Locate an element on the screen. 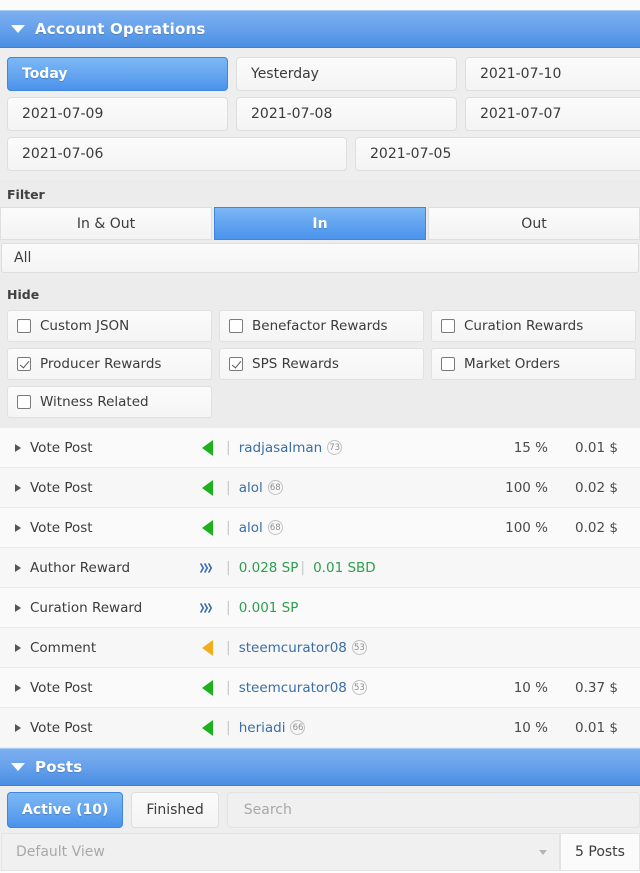 The width and height of the screenshot is (640, 873). hide-checkbox-label: Witness Related is located at coordinates (94, 402).